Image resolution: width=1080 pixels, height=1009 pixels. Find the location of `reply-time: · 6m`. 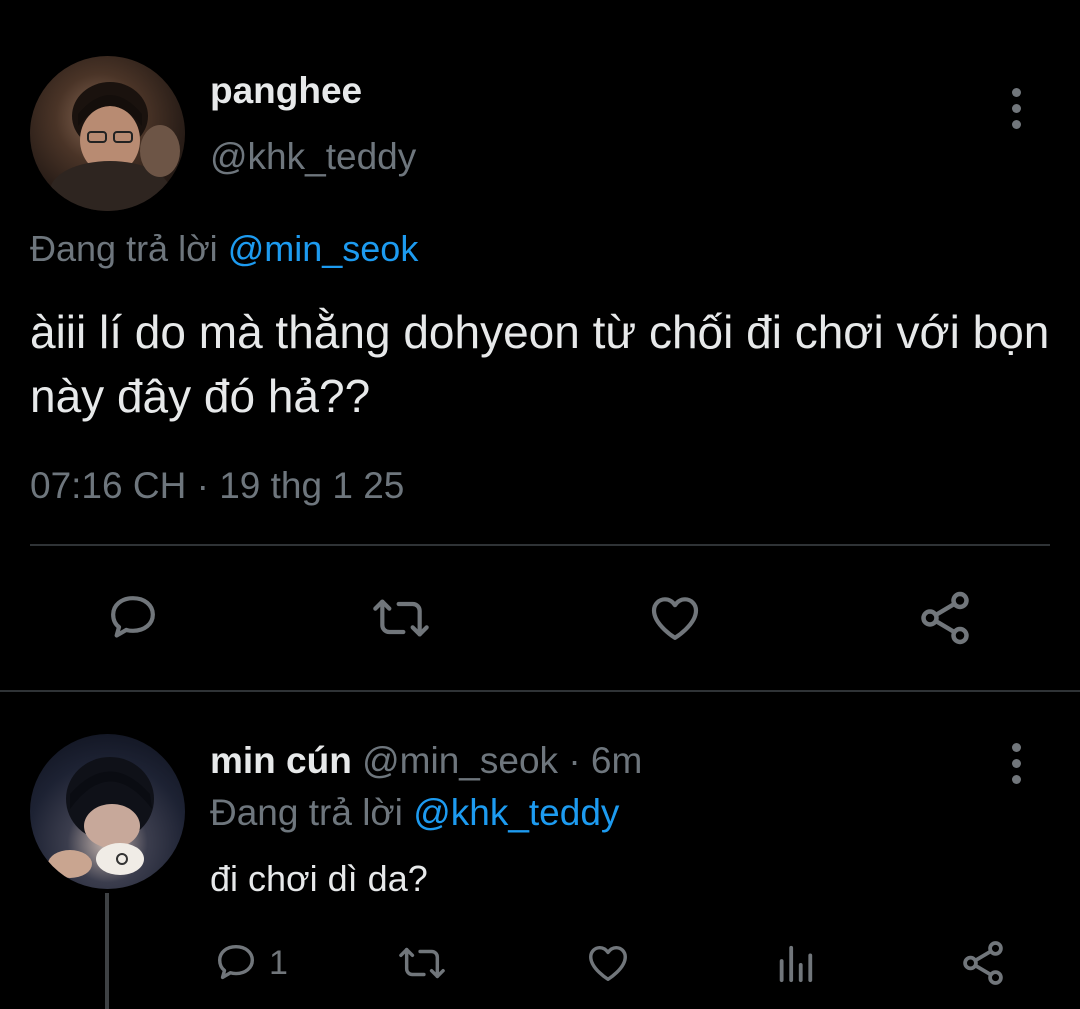

reply-time: · 6m is located at coordinates (605, 760).